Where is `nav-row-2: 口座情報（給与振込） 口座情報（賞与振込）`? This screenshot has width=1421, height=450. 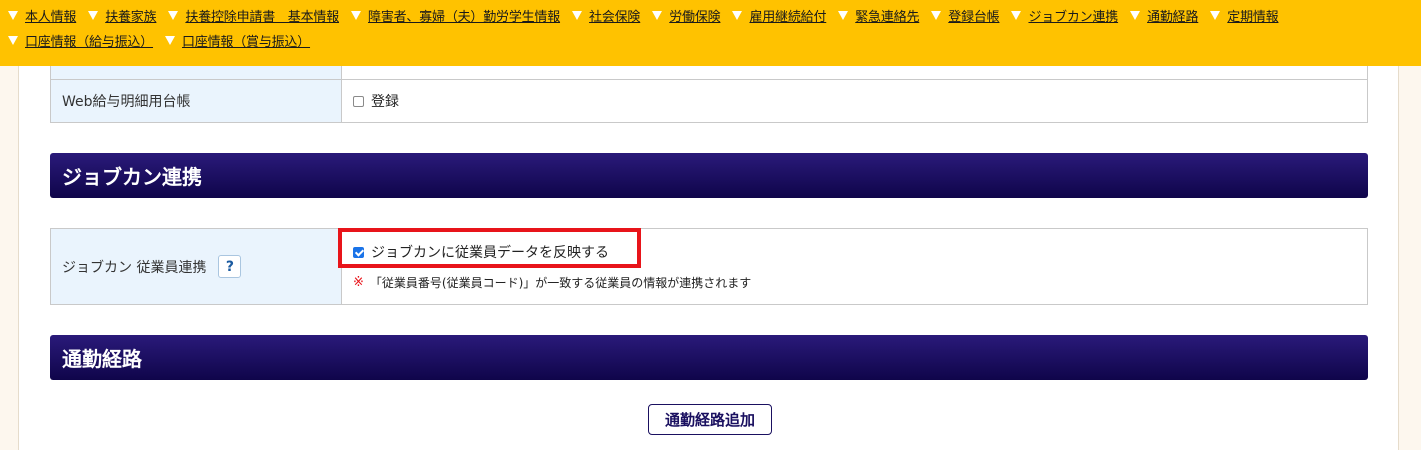 nav-row-2: 口座情報（給与振込） 口座情報（賞与振込） is located at coordinates (710, 40).